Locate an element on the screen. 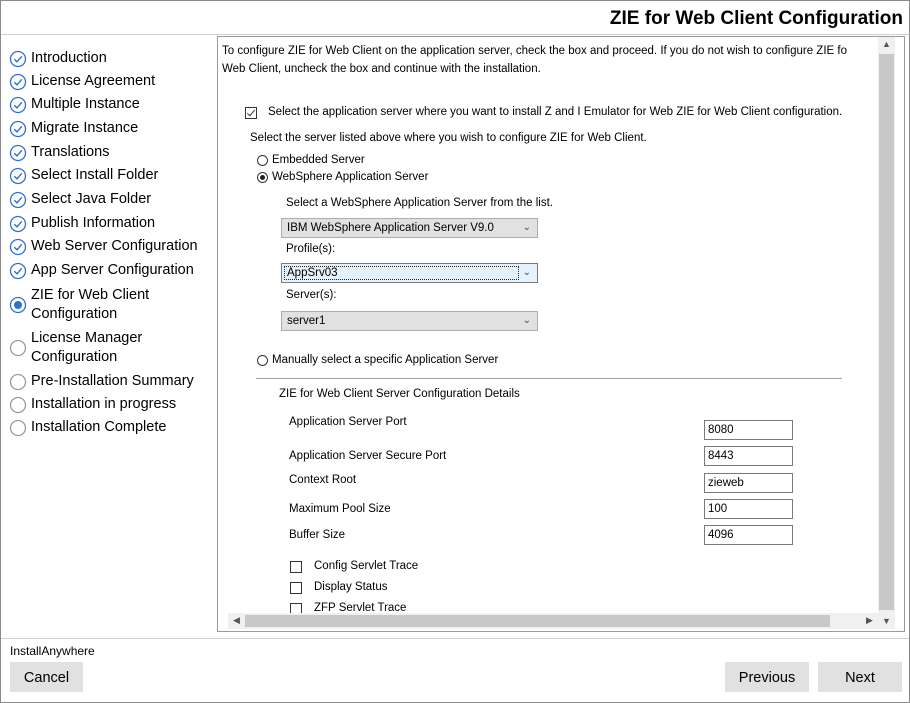  step-web-server-configuration: Web Server Configuration is located at coordinates (103, 246).